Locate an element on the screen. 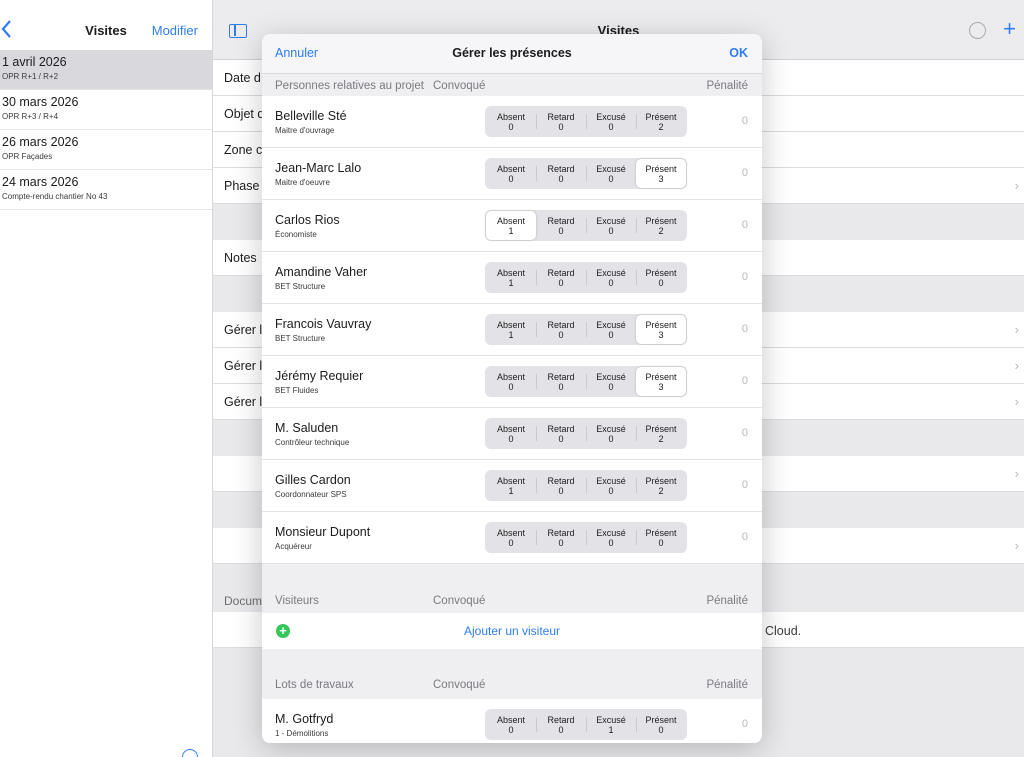  visit-subtitle: Compte-rendu chantier No 43 is located at coordinates (55, 196).